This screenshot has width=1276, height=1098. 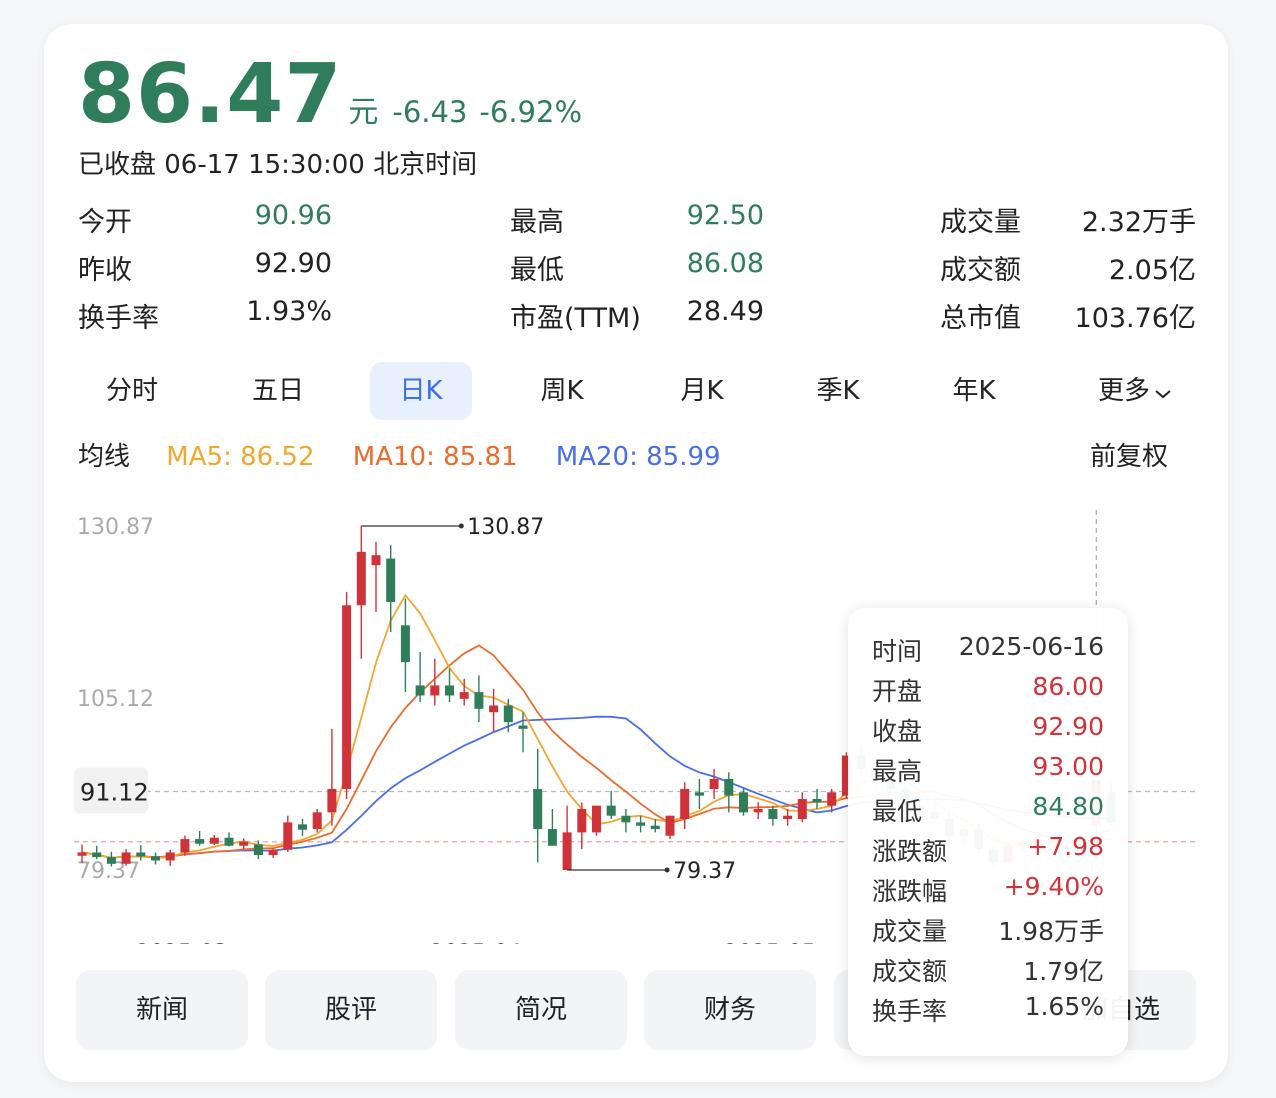 What do you see at coordinates (115, 527) in the screenshot?
I see `y-tick-label: 130.87` at bounding box center [115, 527].